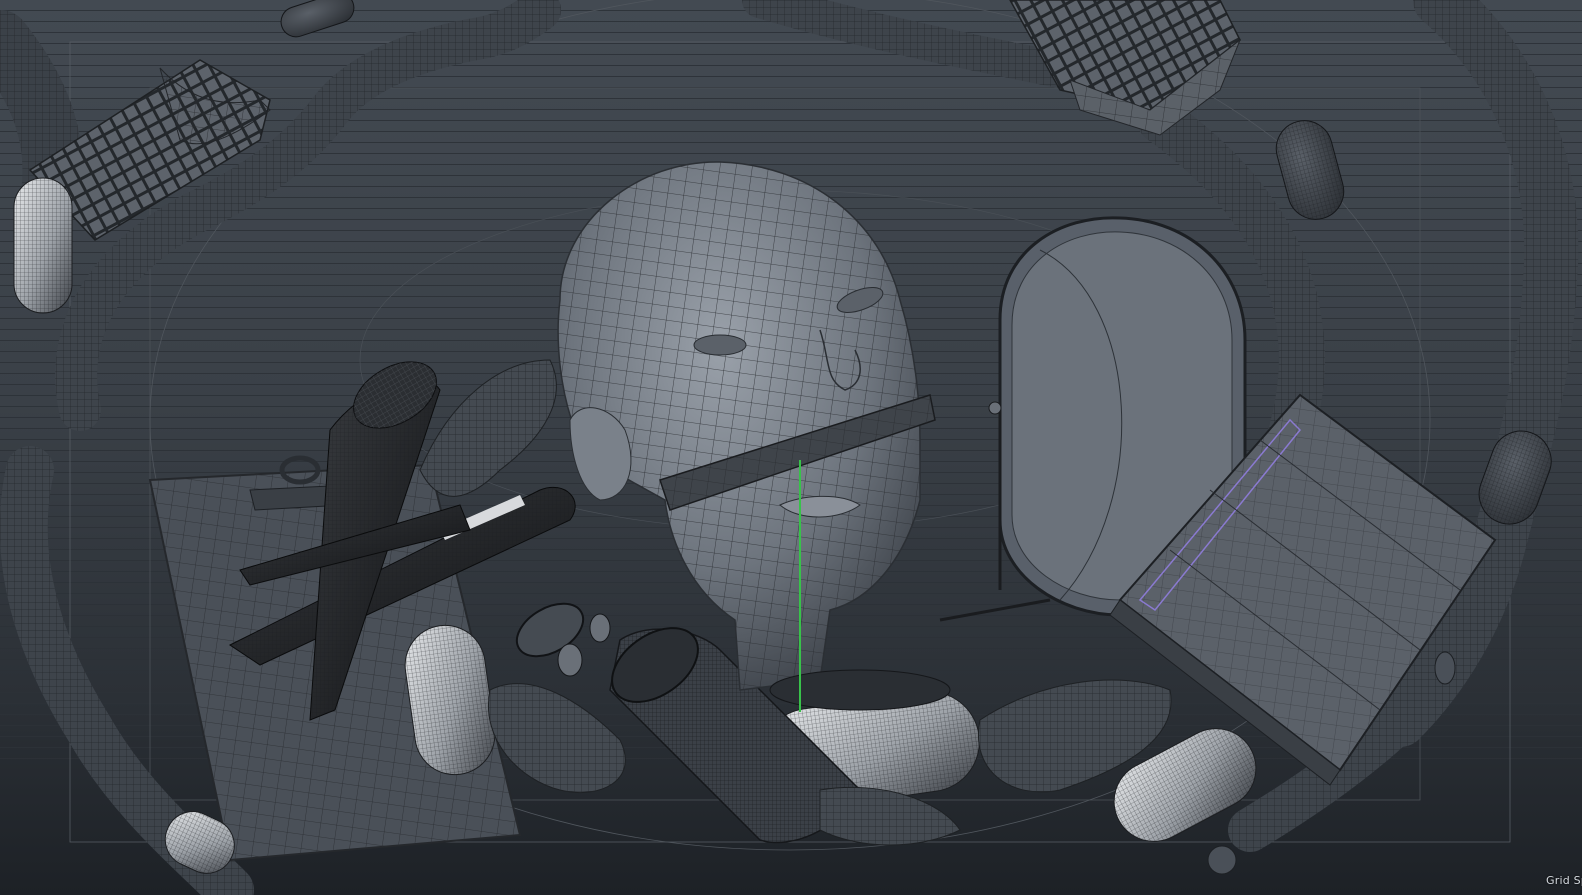 The width and height of the screenshot is (1582, 895). What do you see at coordinates (1445, 668) in the screenshot?
I see `blob-small-right` at bounding box center [1445, 668].